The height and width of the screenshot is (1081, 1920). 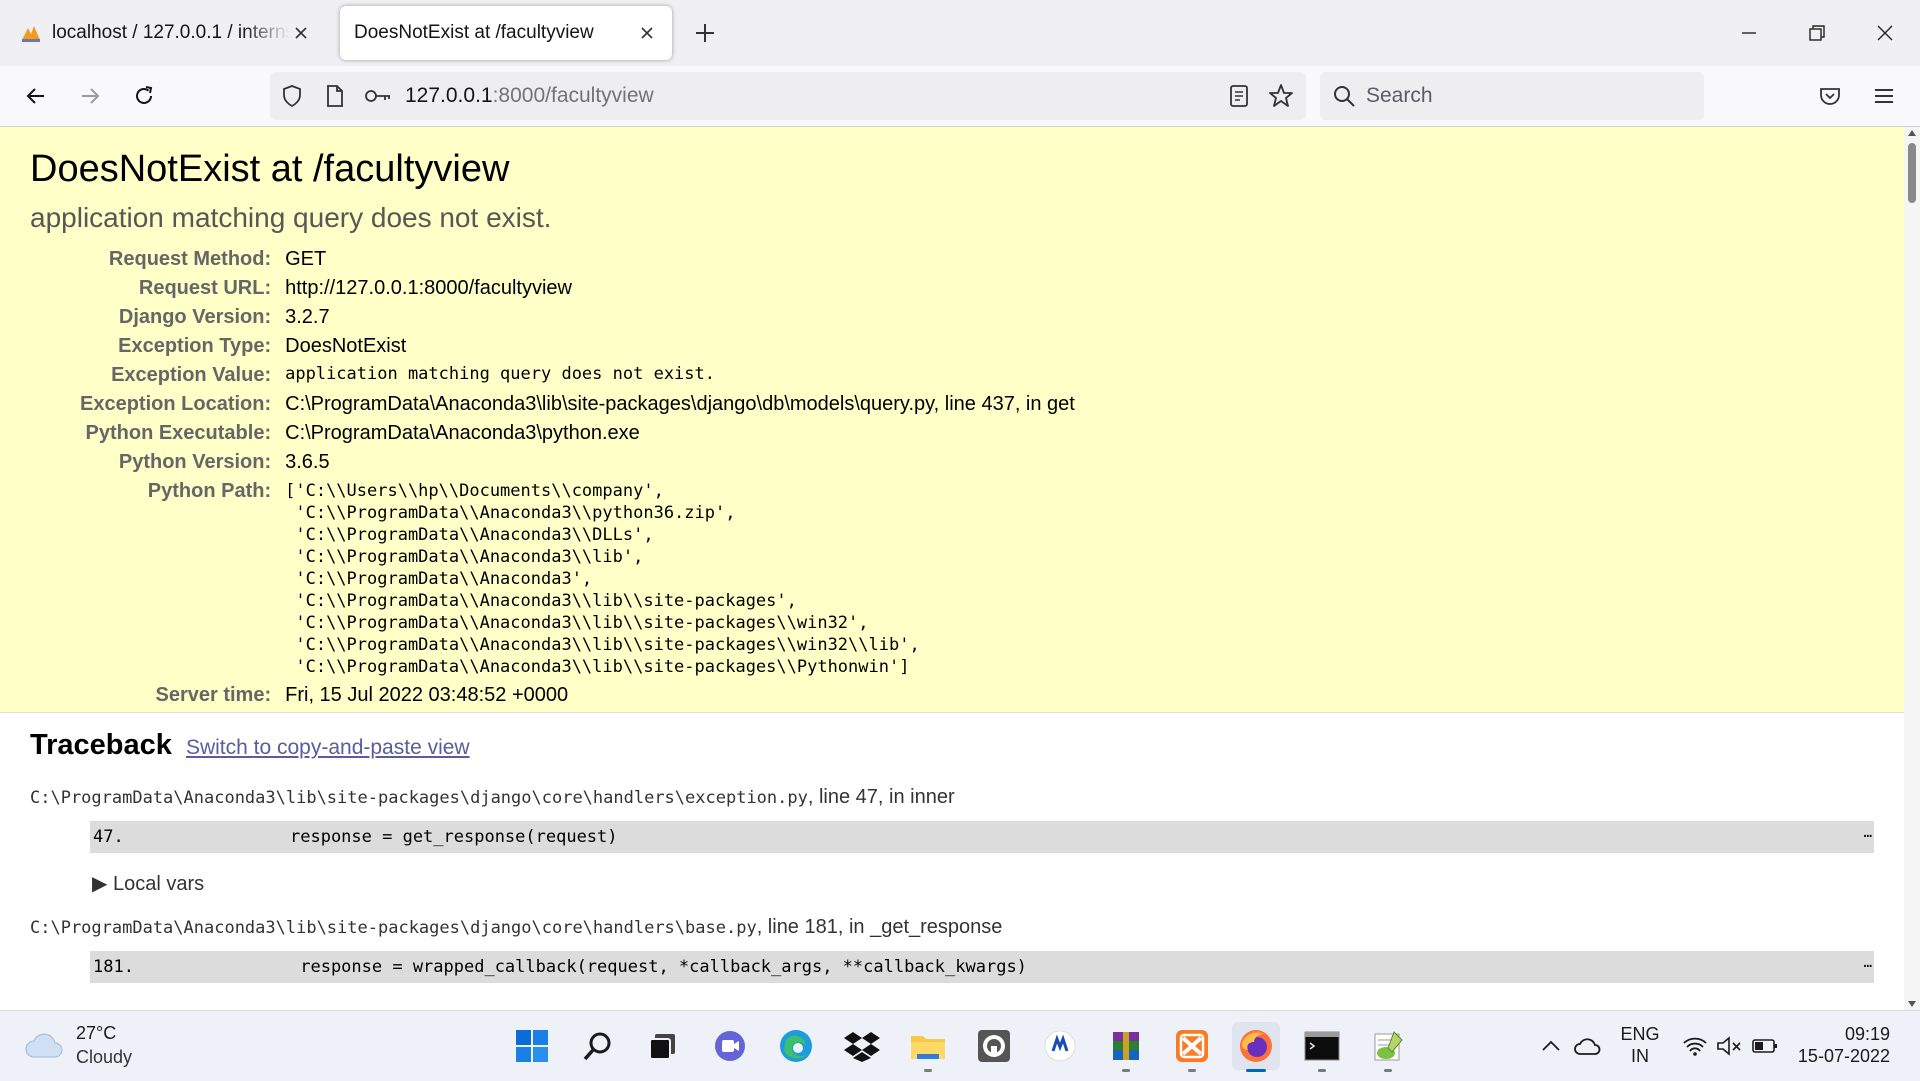 What do you see at coordinates (378, 96) in the screenshot?
I see `key-icon` at bounding box center [378, 96].